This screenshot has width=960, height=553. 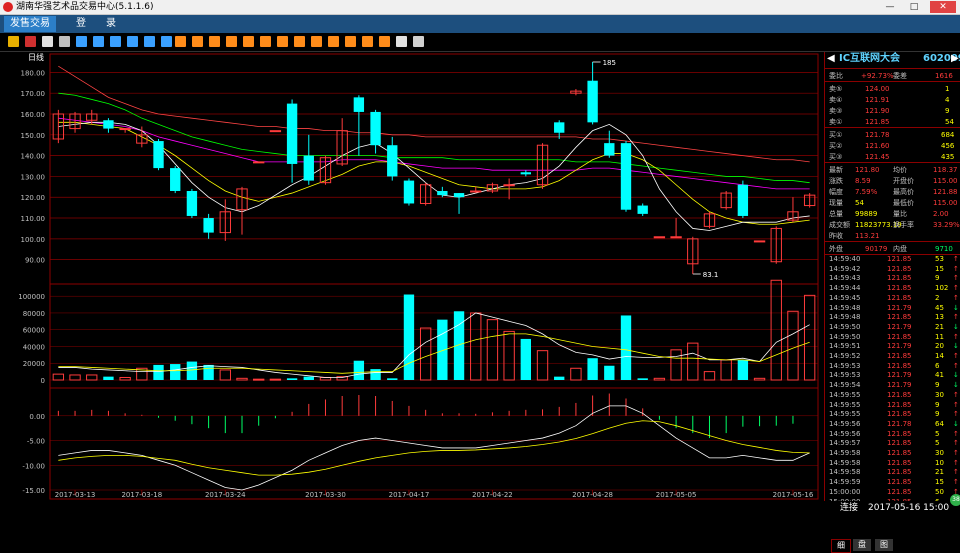 I want to click on price-tick-label: 180.00, so click(x=33, y=73).